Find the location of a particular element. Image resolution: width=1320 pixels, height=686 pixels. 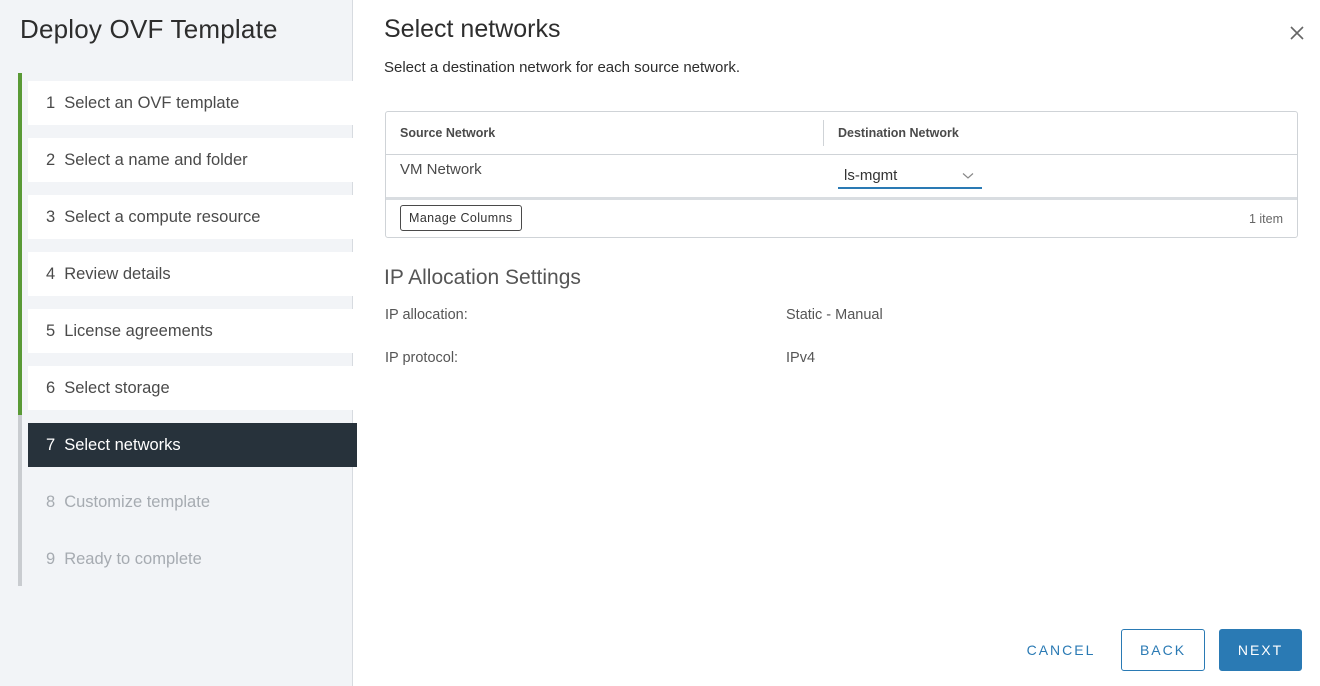

step-label: Select an OVF template is located at coordinates (152, 102).